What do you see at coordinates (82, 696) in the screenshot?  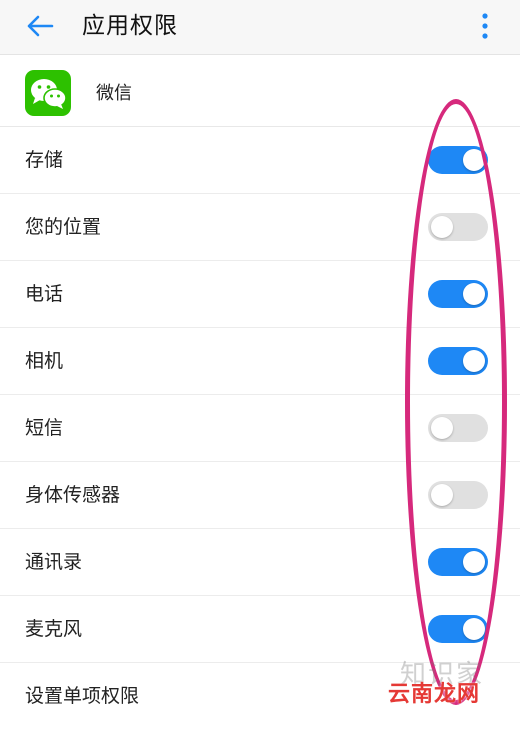 I see `set-individual-permissions-label: 设置单项权限` at bounding box center [82, 696].